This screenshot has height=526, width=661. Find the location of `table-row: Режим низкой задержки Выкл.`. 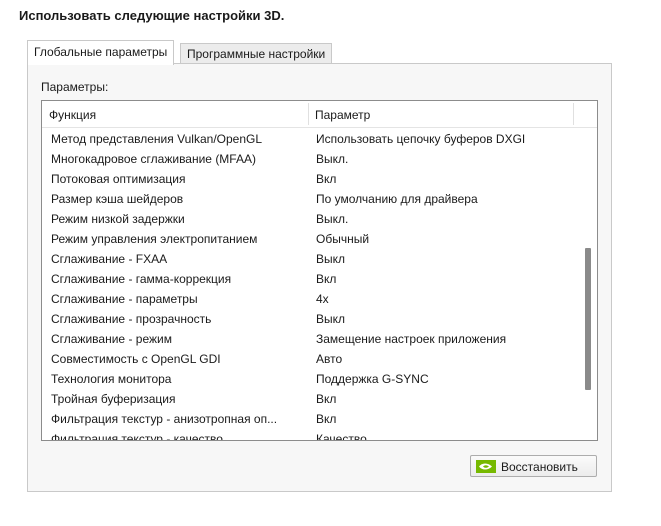

table-row: Режим низкой задержки Выкл. is located at coordinates (311, 219).